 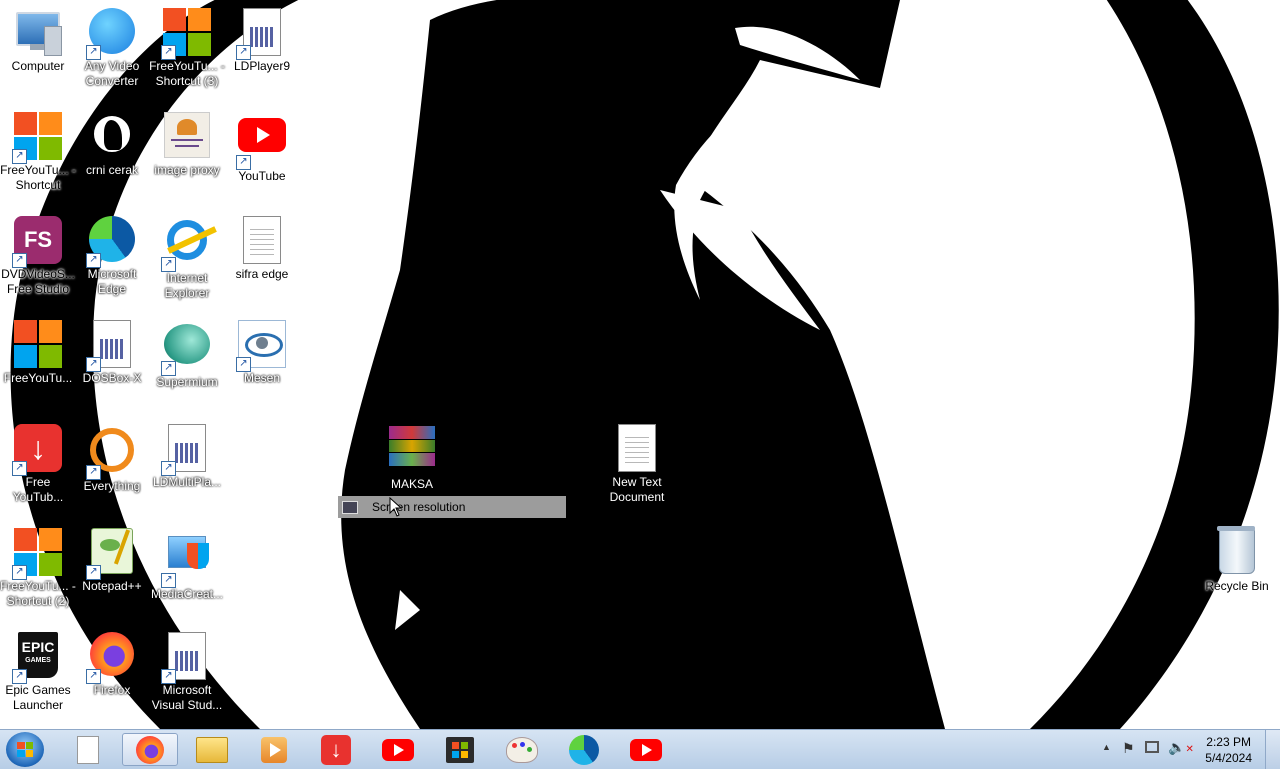 I want to click on clock: 2:23 PM 5/4/2024, so click(x=1228, y=750).